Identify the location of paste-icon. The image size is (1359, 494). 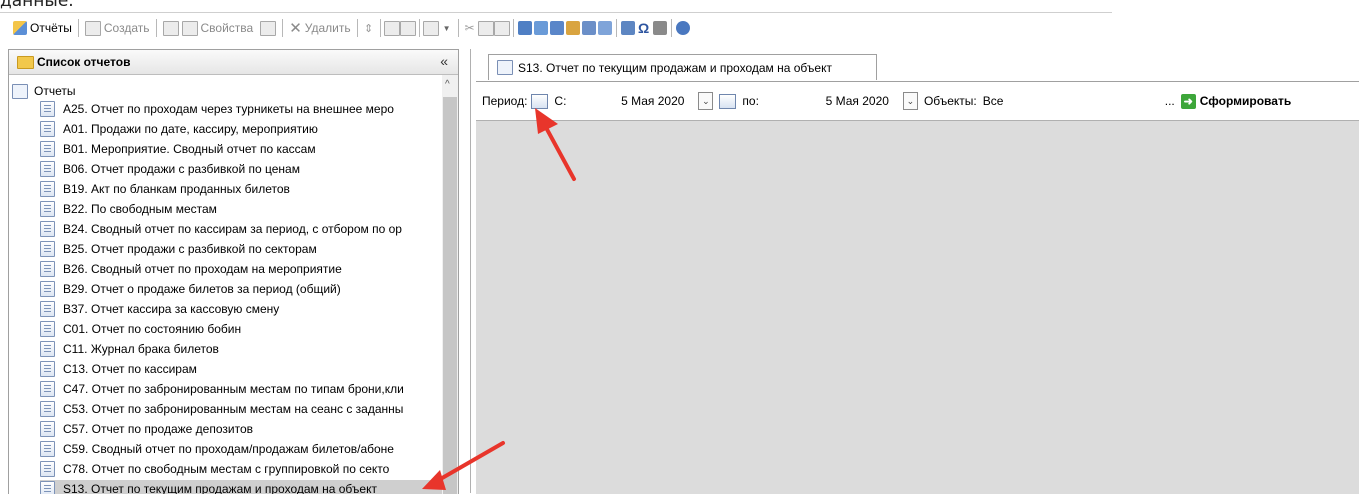
(501, 28).